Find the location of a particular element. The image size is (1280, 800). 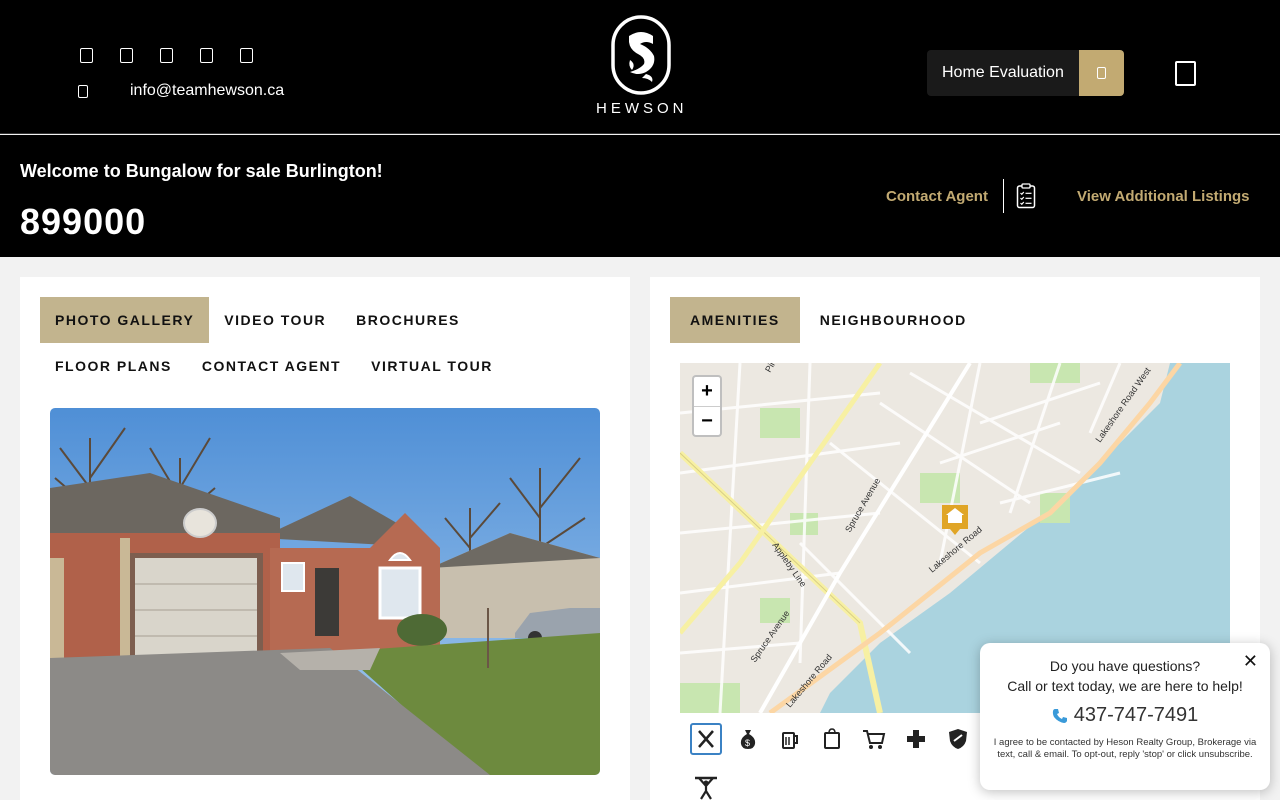

hospital-icon is located at coordinates (916, 739).